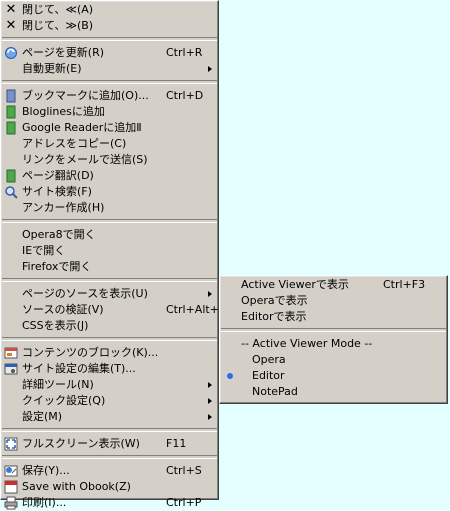 Image resolution: width=450 pixels, height=511 pixels. What do you see at coordinates (11, 487) in the screenshot?
I see `obook-icon` at bounding box center [11, 487].